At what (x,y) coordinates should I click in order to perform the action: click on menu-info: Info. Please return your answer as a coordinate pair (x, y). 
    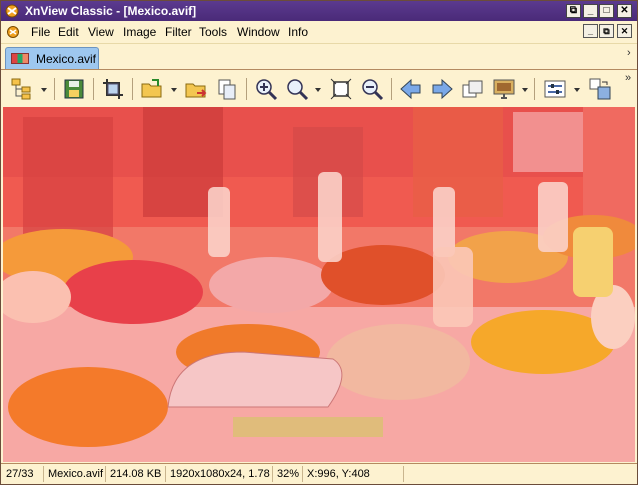
    Looking at the image, I should click on (298, 32).